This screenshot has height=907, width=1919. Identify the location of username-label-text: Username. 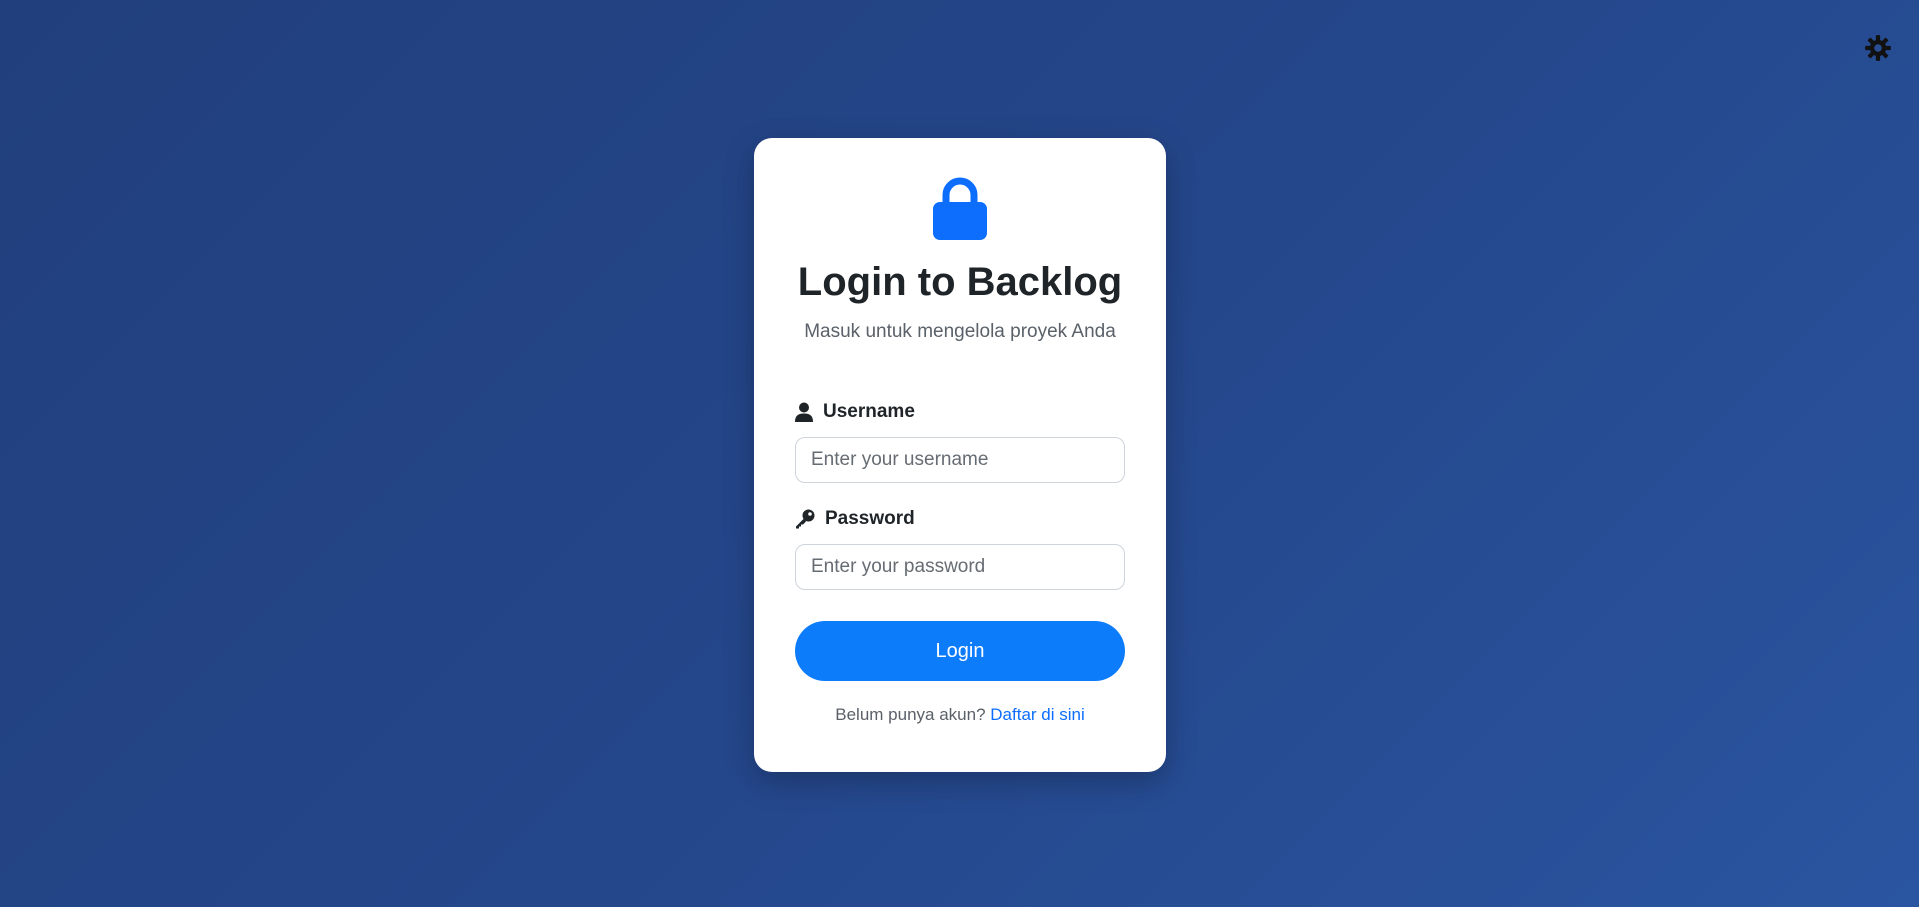
(869, 411).